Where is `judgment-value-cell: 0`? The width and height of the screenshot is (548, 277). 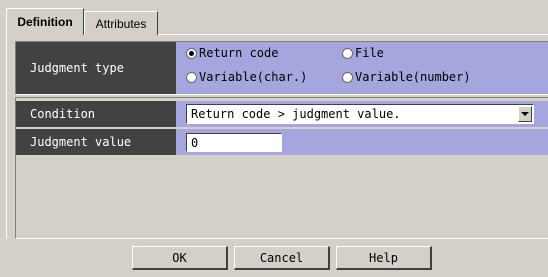 judgment-value-cell: 0 is located at coordinates (362, 142).